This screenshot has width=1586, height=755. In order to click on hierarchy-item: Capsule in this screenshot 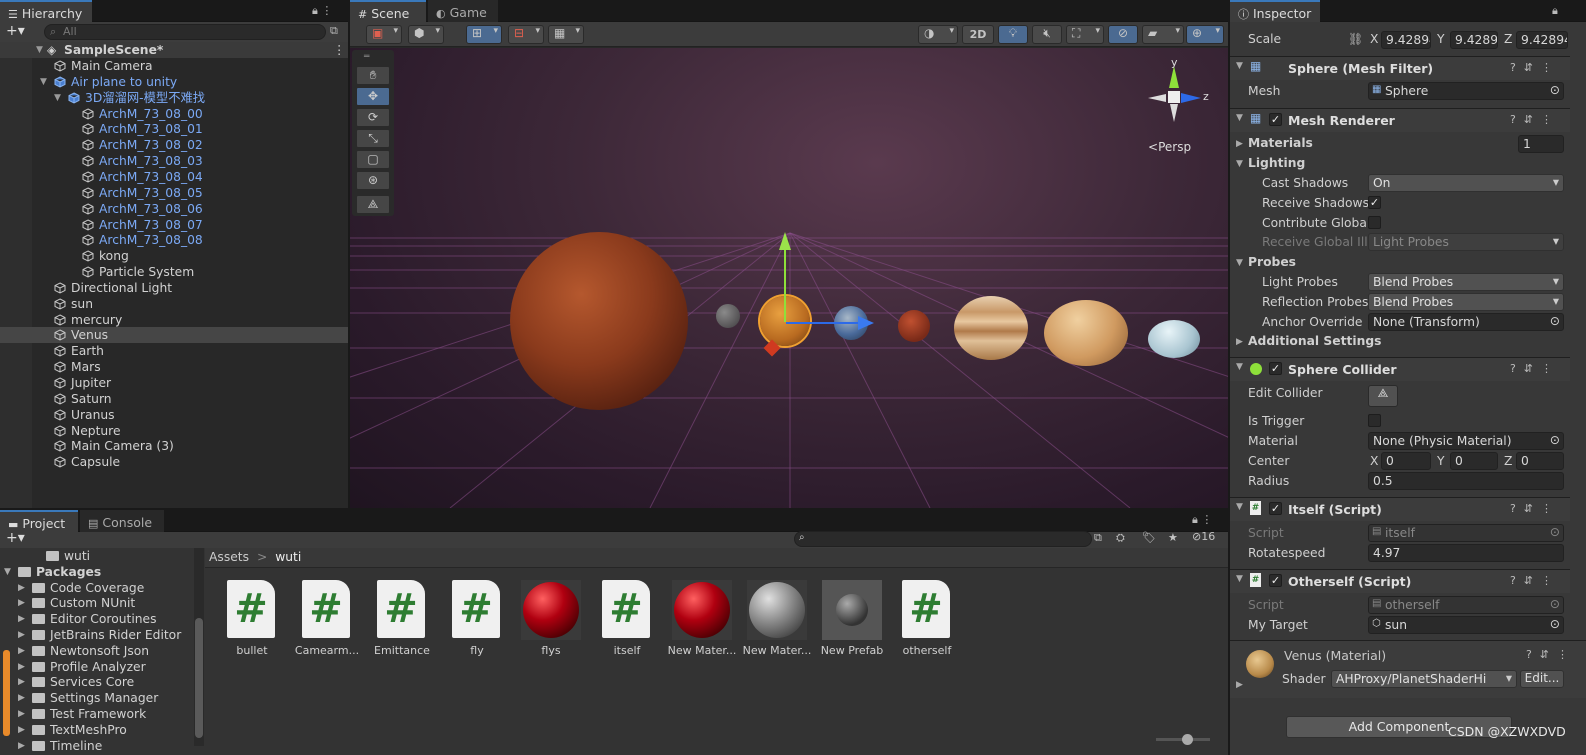, I will do `click(174, 462)`.